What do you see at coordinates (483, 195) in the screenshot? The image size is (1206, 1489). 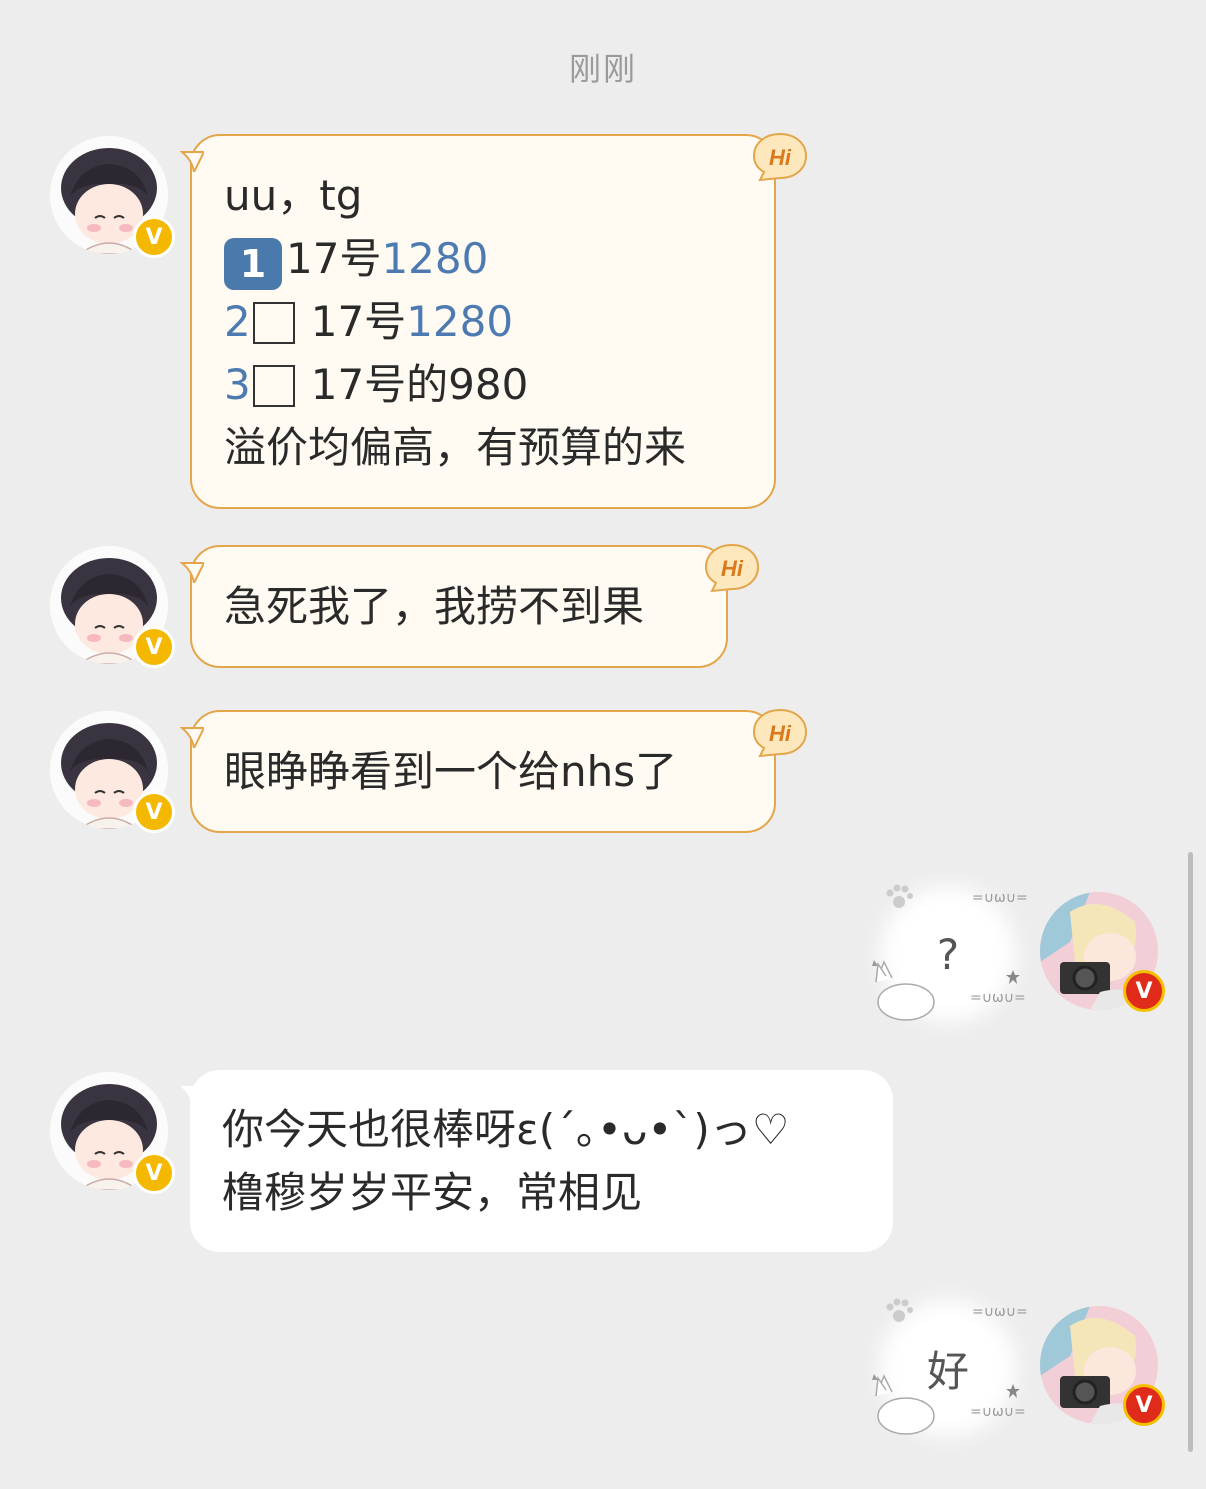 I see `message-line: uu，tg` at bounding box center [483, 195].